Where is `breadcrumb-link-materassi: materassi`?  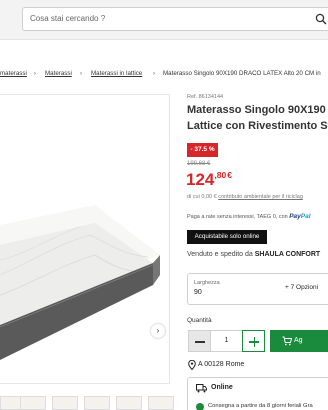
breadcrumb-link-materassi: materassi is located at coordinates (13, 74).